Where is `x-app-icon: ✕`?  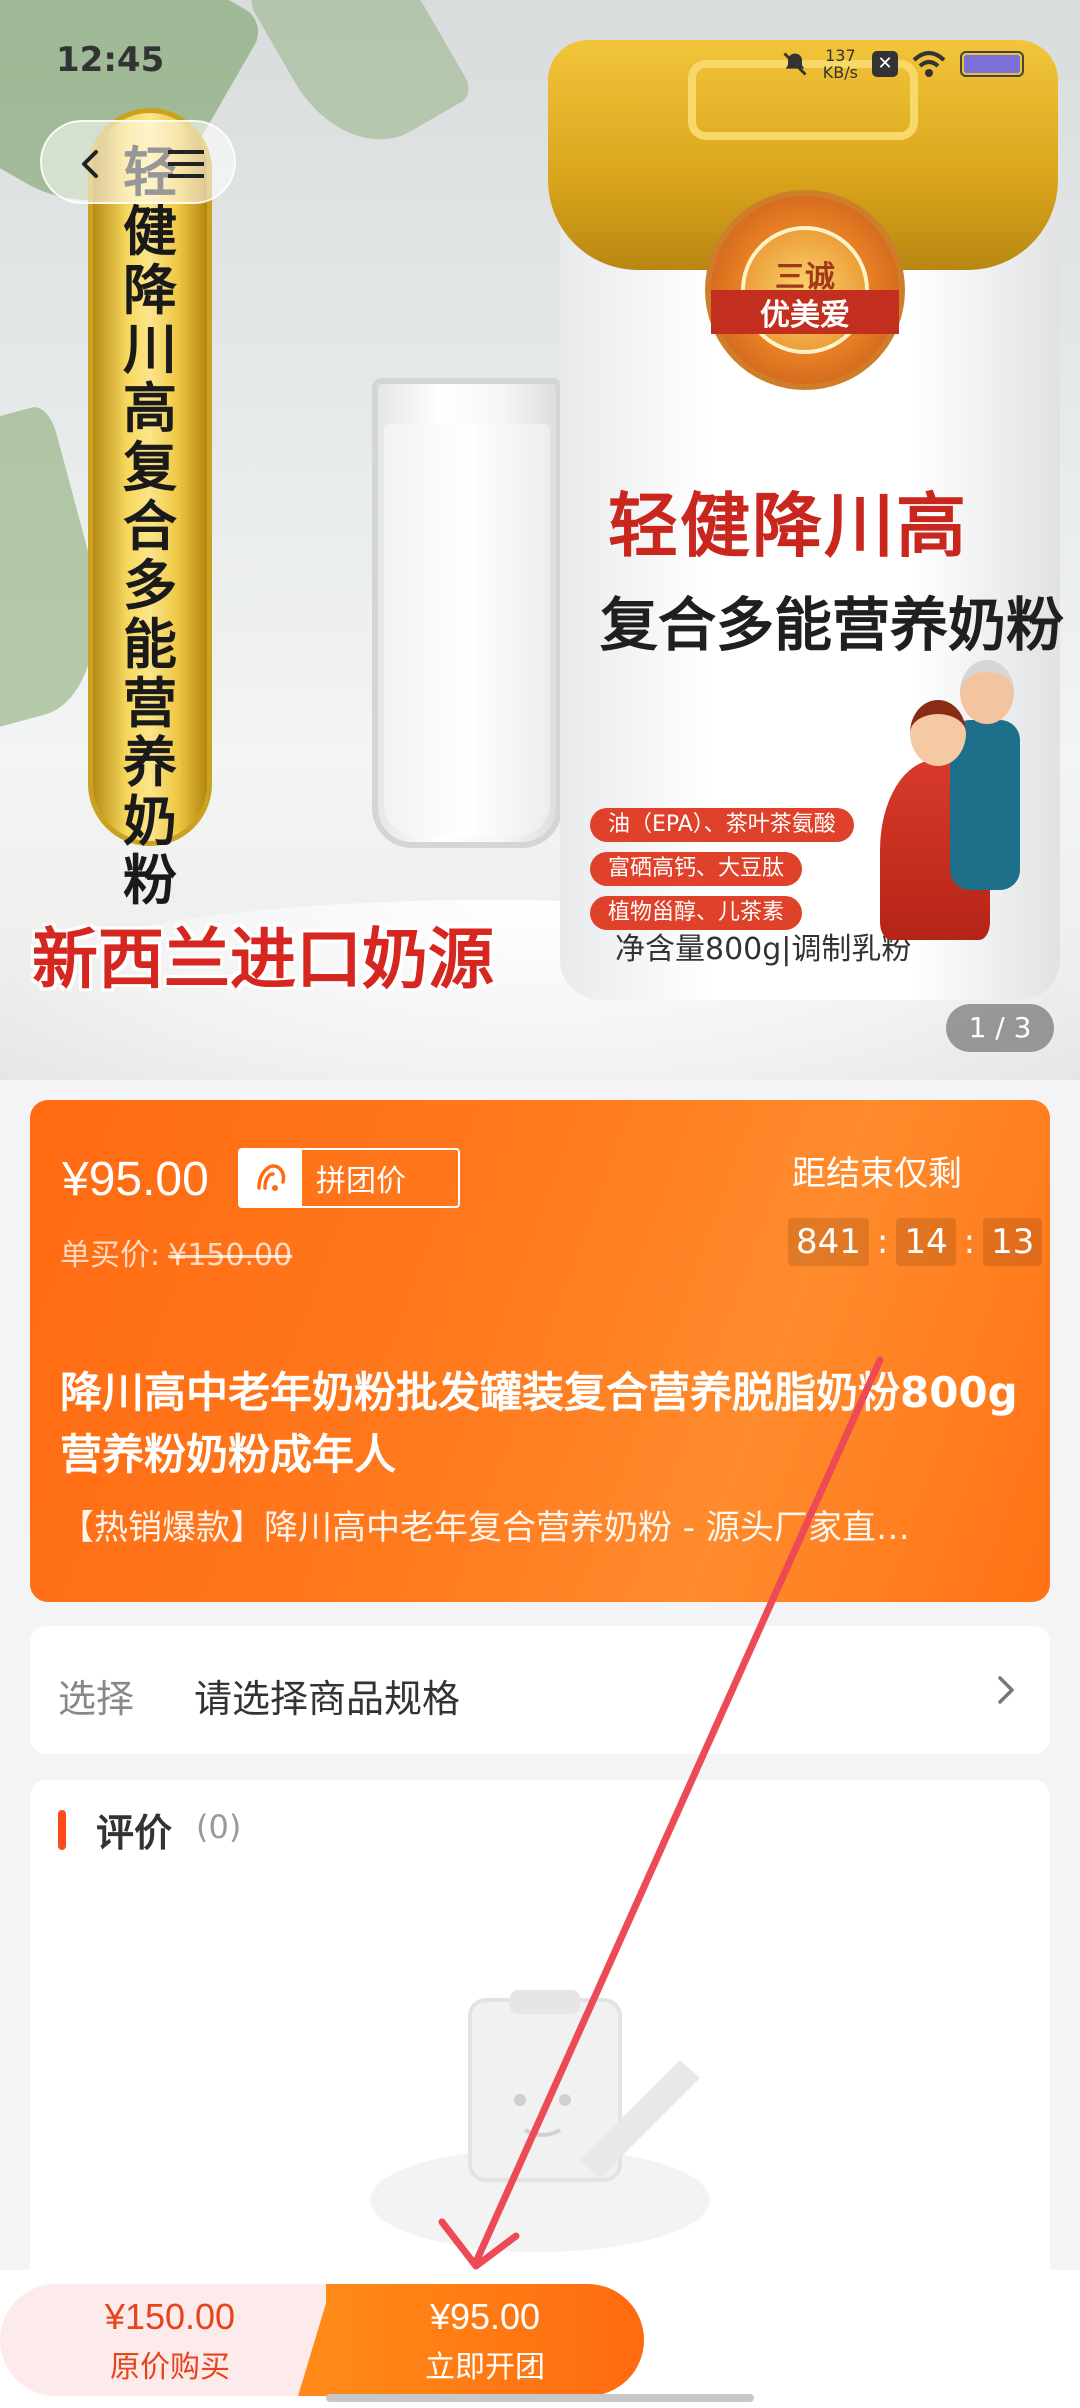 x-app-icon: ✕ is located at coordinates (885, 64).